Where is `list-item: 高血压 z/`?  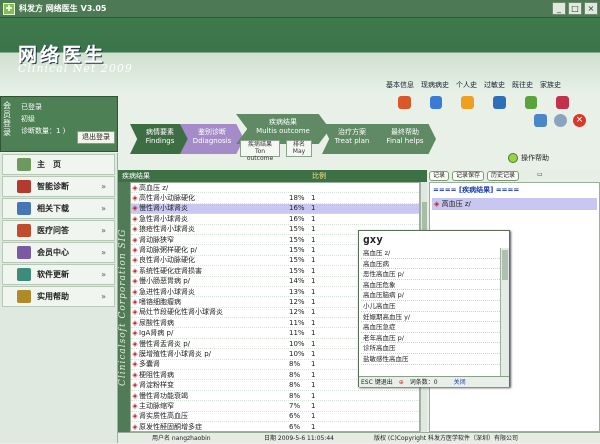 list-item: 高血压 z/ is located at coordinates (430, 253).